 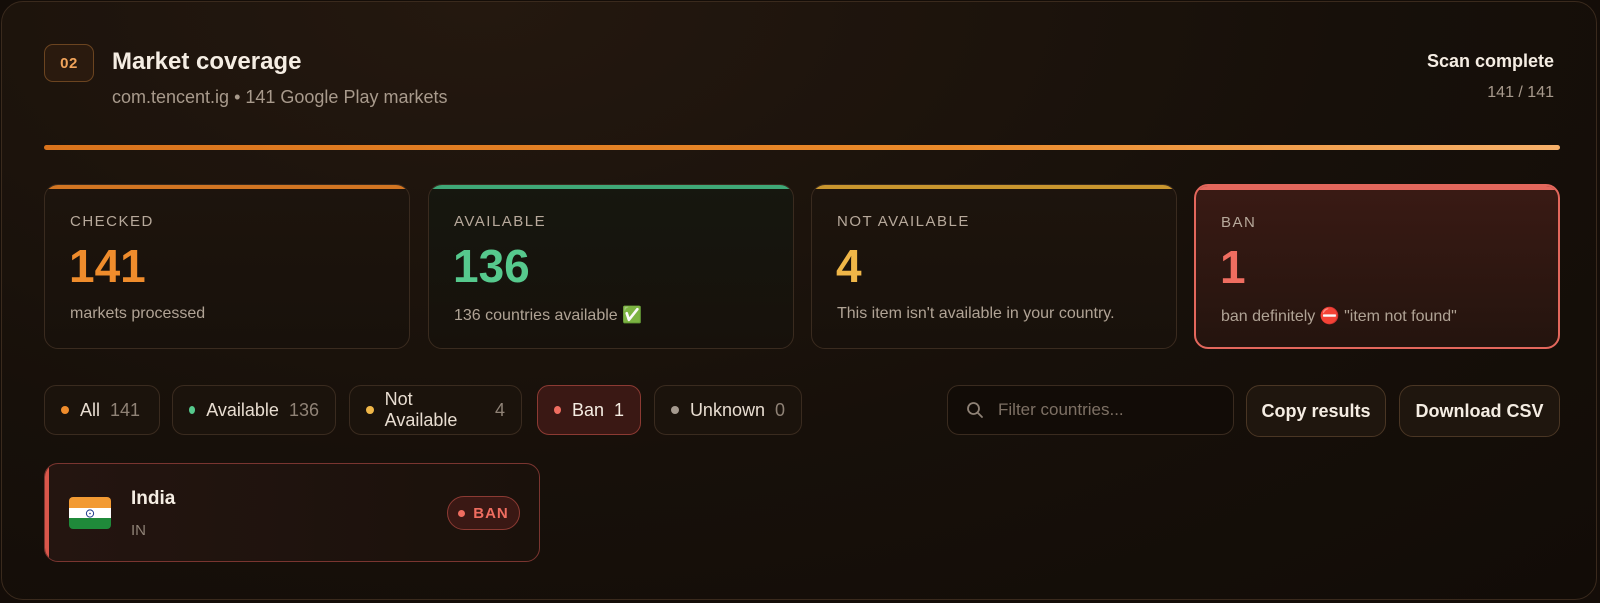 I want to click on filter-chip-ban: Ban 1, so click(x=589, y=410).